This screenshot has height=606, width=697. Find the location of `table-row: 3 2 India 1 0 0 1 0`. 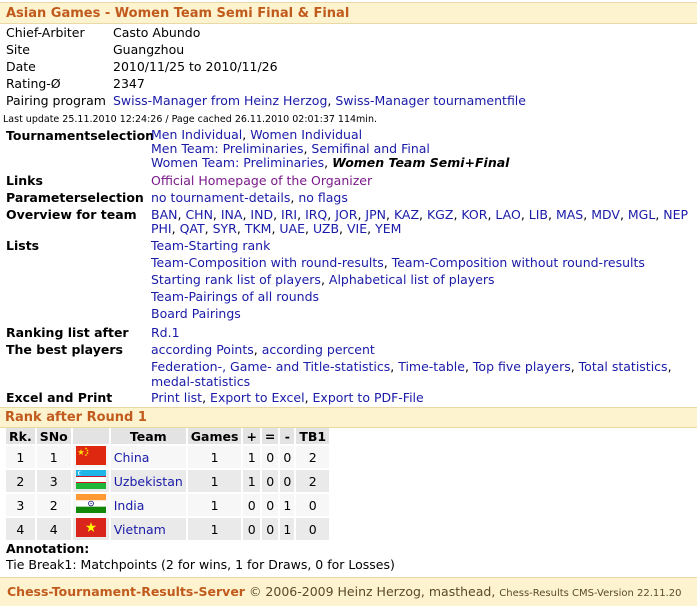

table-row: 3 2 India 1 0 0 1 0 is located at coordinates (168, 505).